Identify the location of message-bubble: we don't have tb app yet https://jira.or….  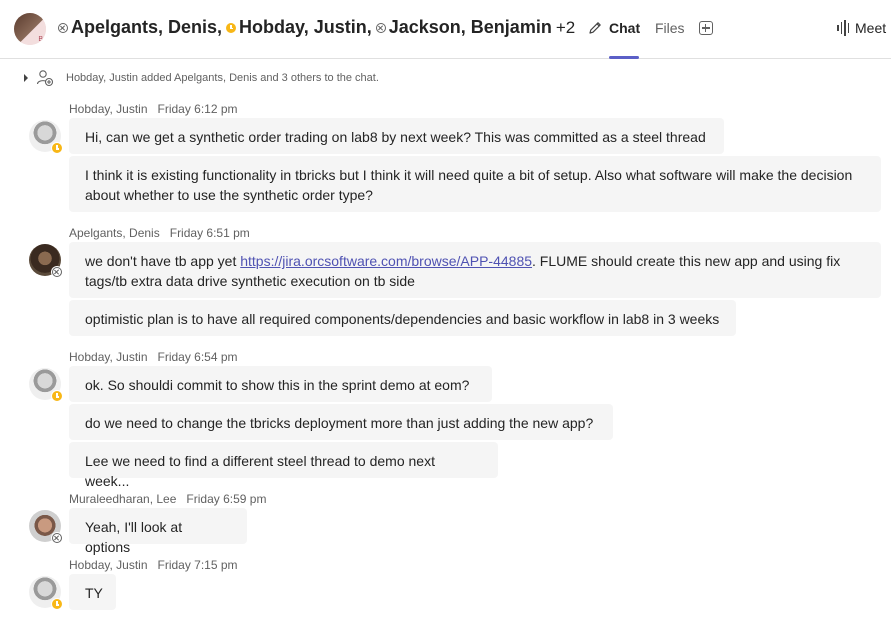
(475, 270).